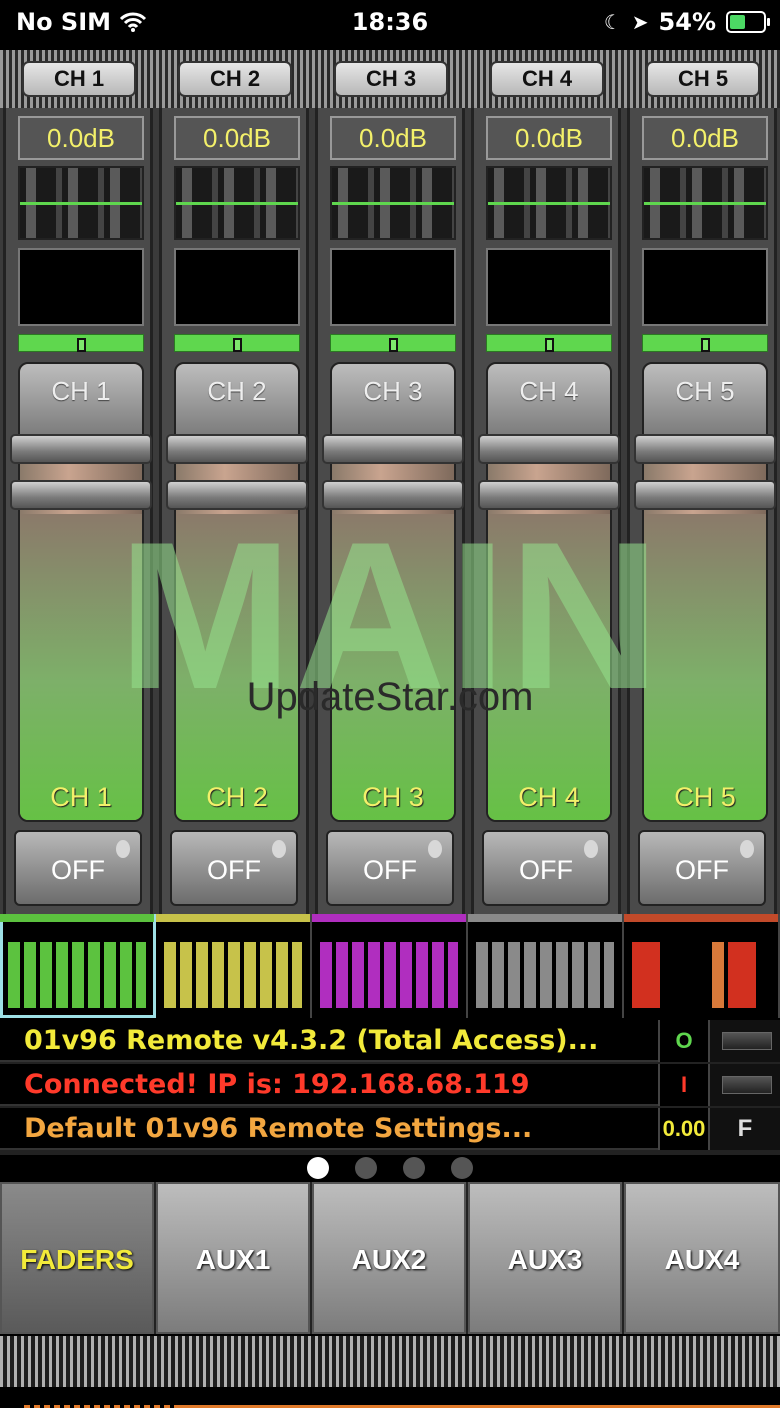  What do you see at coordinates (81, 797) in the screenshot?
I see `fader-bottom-label: CH 1` at bounding box center [81, 797].